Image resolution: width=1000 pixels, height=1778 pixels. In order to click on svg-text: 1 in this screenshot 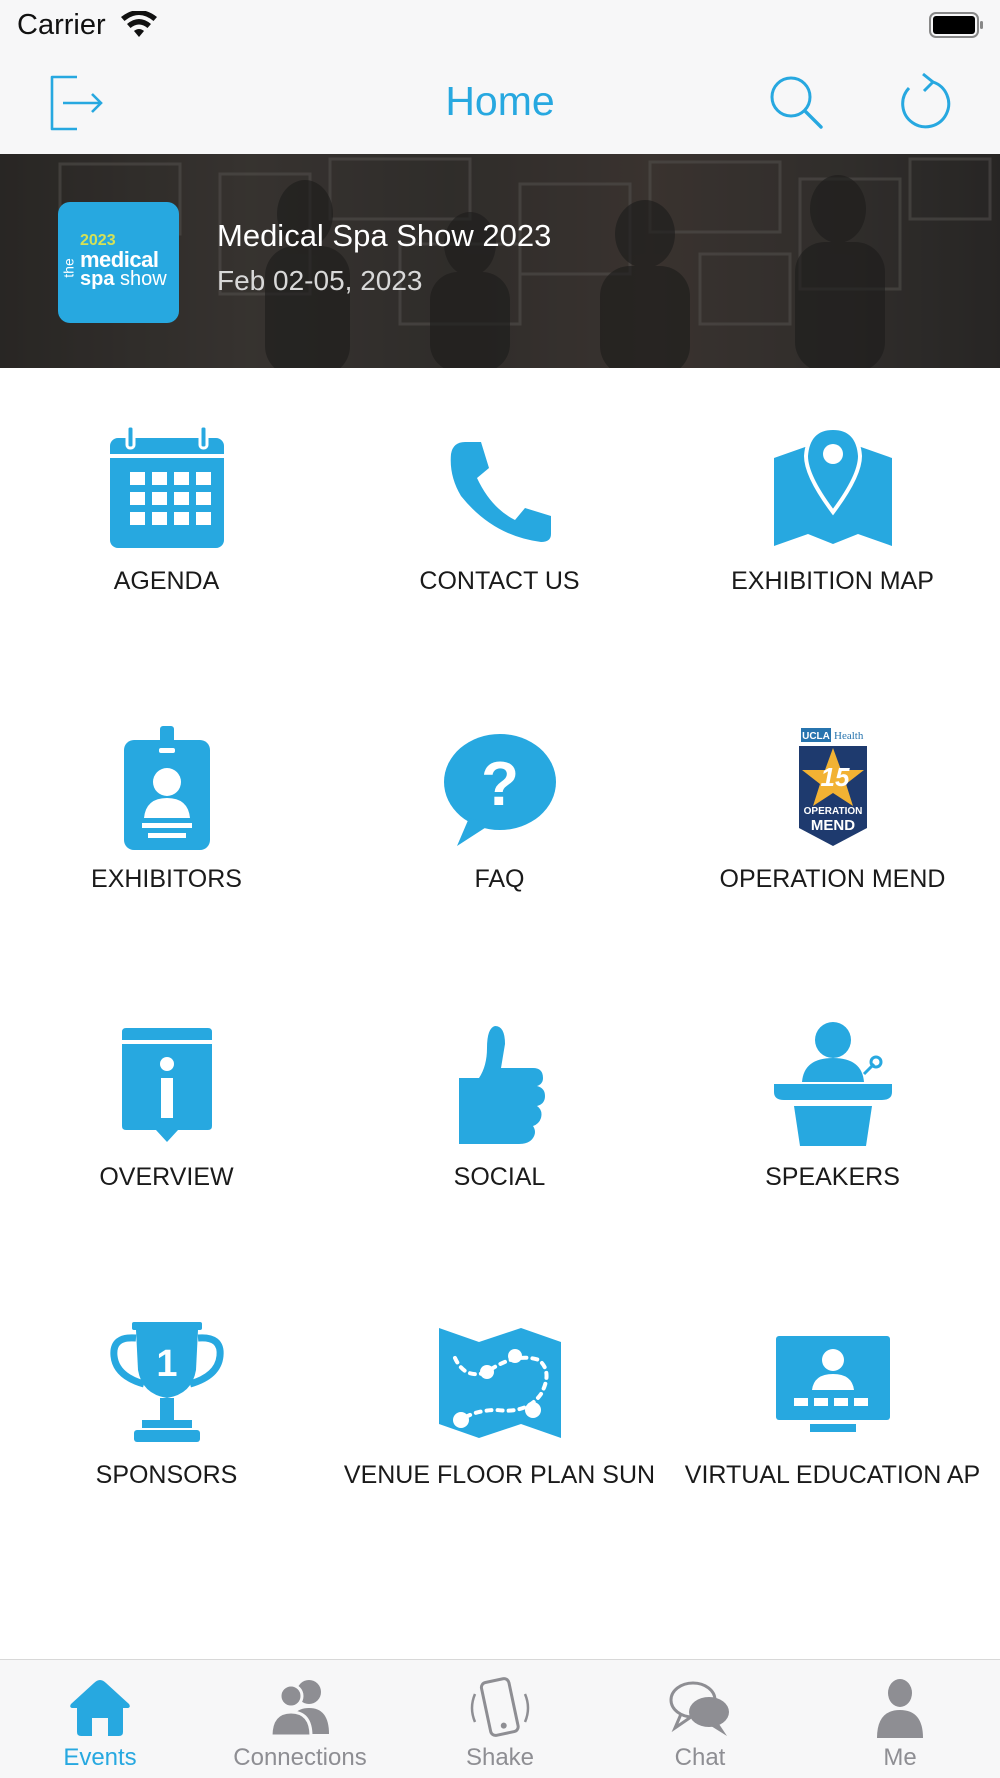, I will do `click(166, 1364)`.